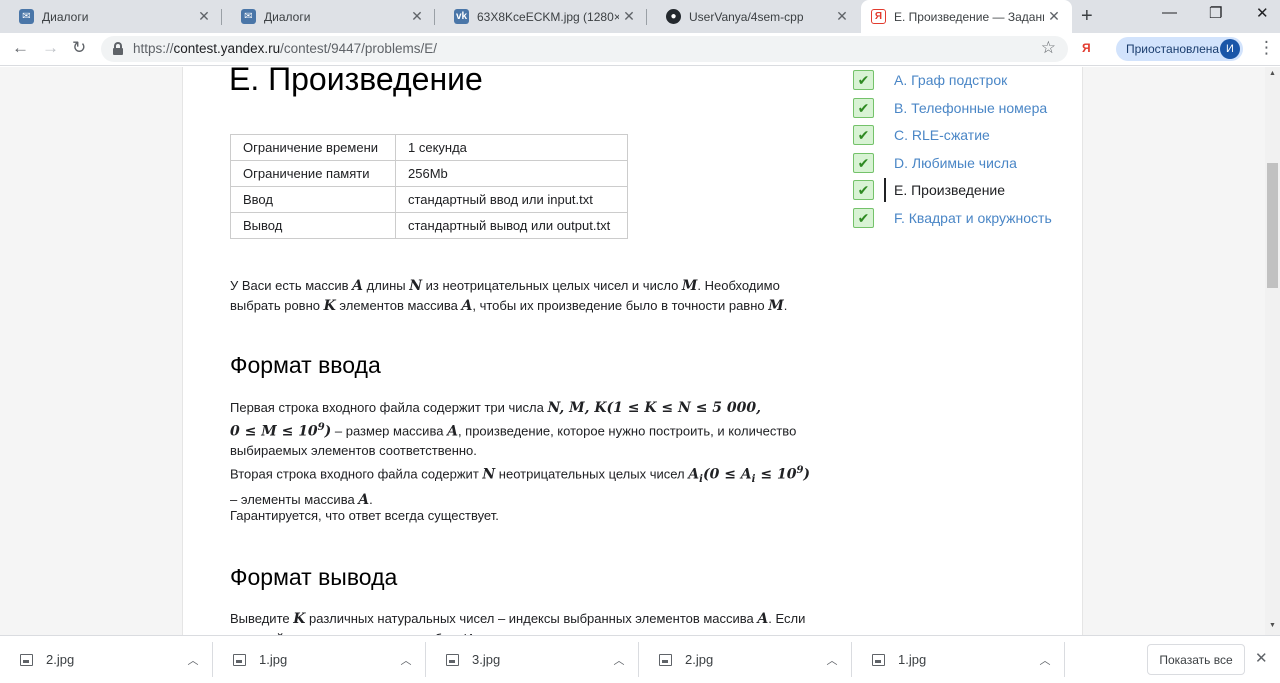  What do you see at coordinates (111, 16) in the screenshot?
I see `tab-dialogs-1: ✉ Диалоги ✕` at bounding box center [111, 16].